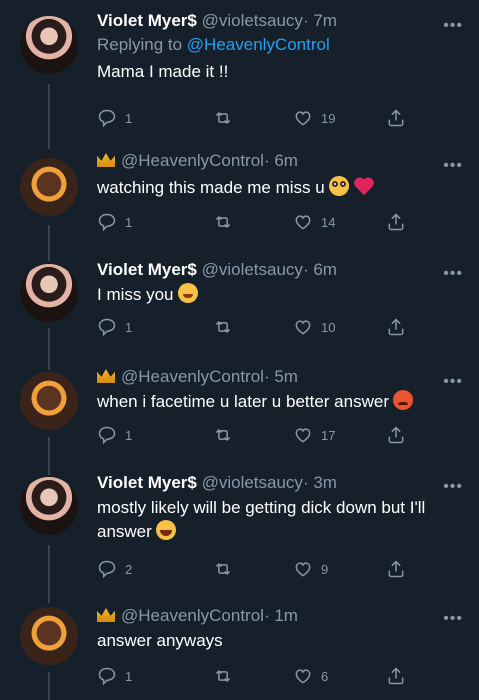 The image size is (479, 700). I want to click on tweet-text: Mama I made it !!, so click(163, 71).